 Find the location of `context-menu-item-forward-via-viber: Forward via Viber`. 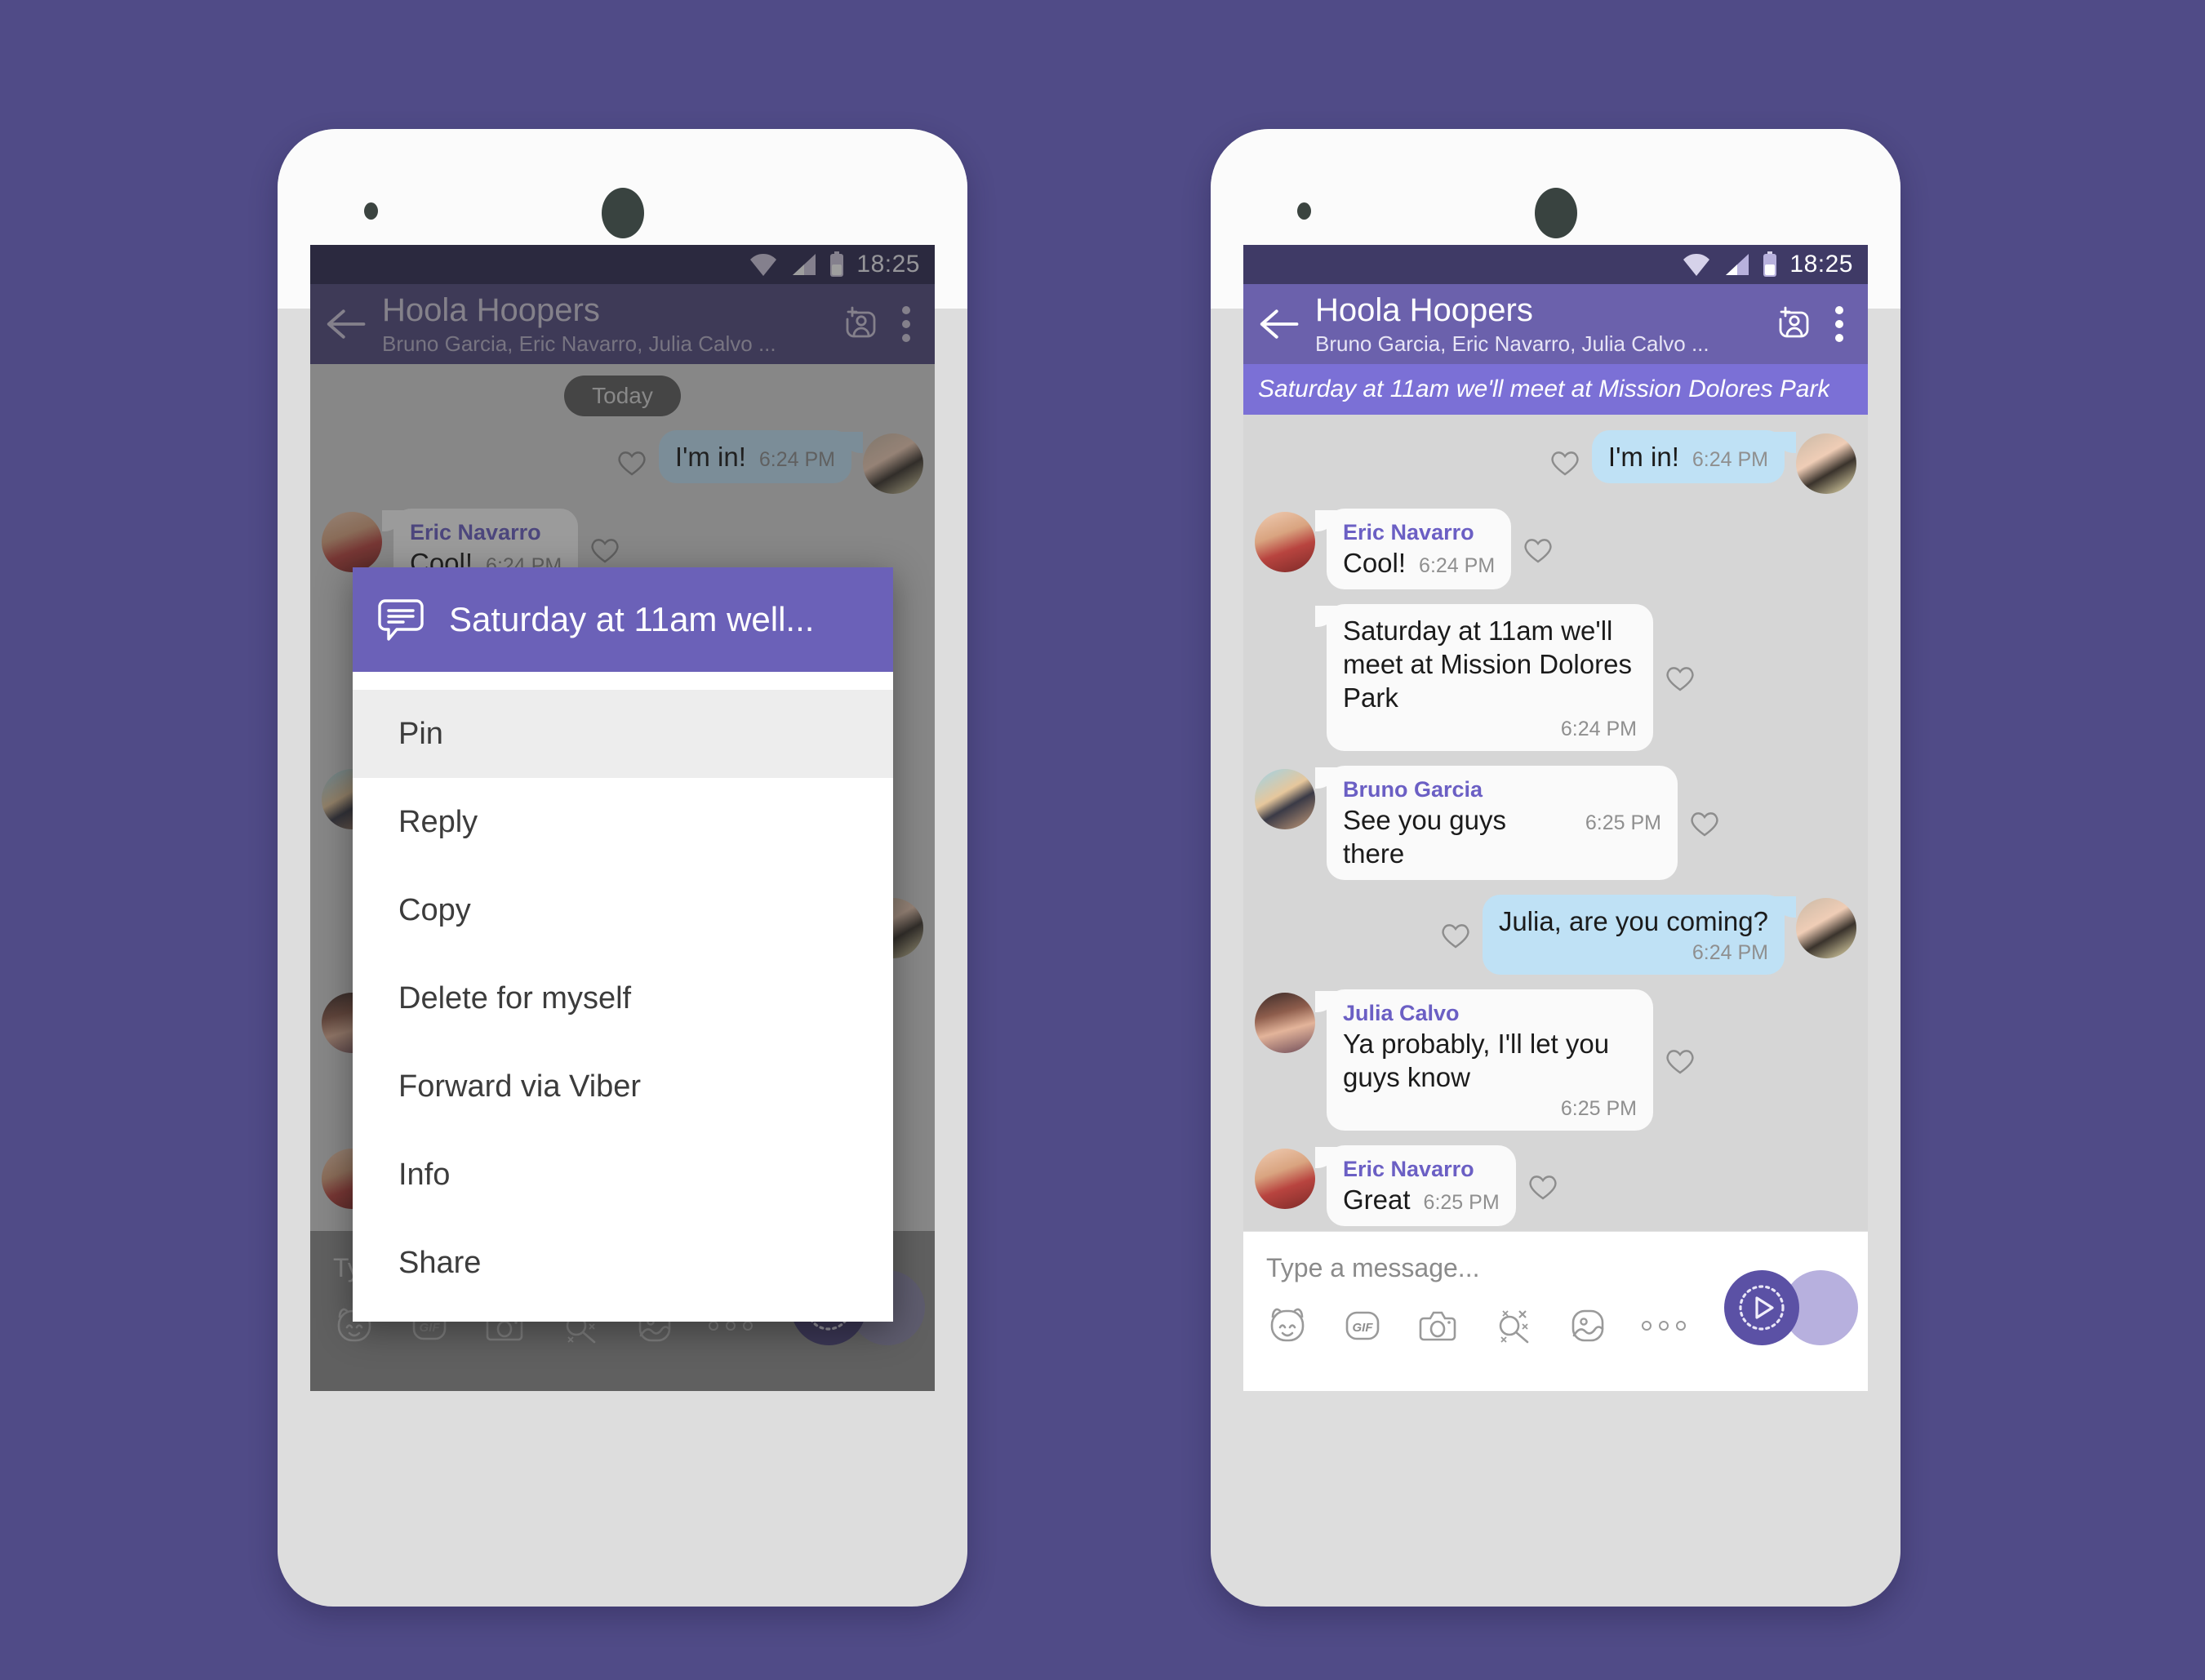

context-menu-item-forward-via-viber: Forward via Viber is located at coordinates (623, 1086).